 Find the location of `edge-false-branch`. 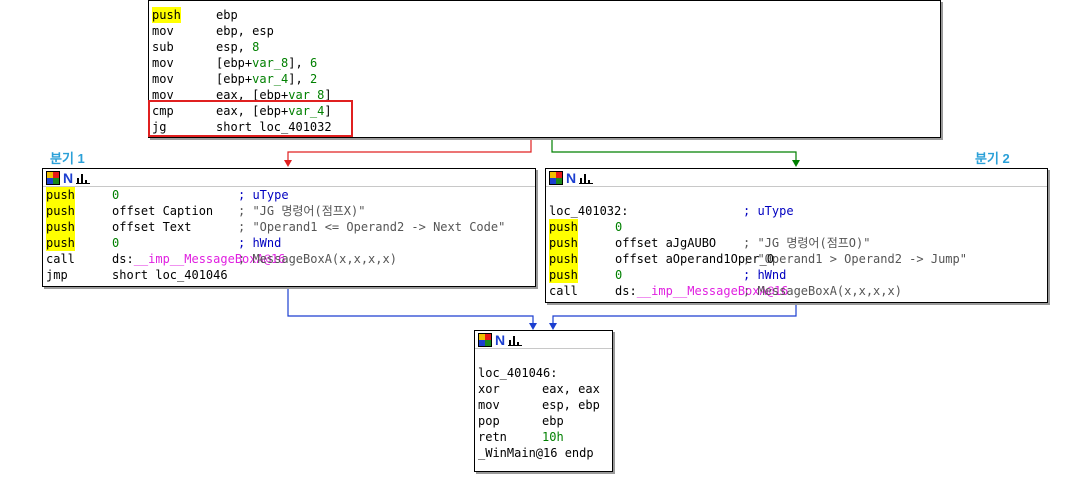

edge-false-branch is located at coordinates (409, 149).